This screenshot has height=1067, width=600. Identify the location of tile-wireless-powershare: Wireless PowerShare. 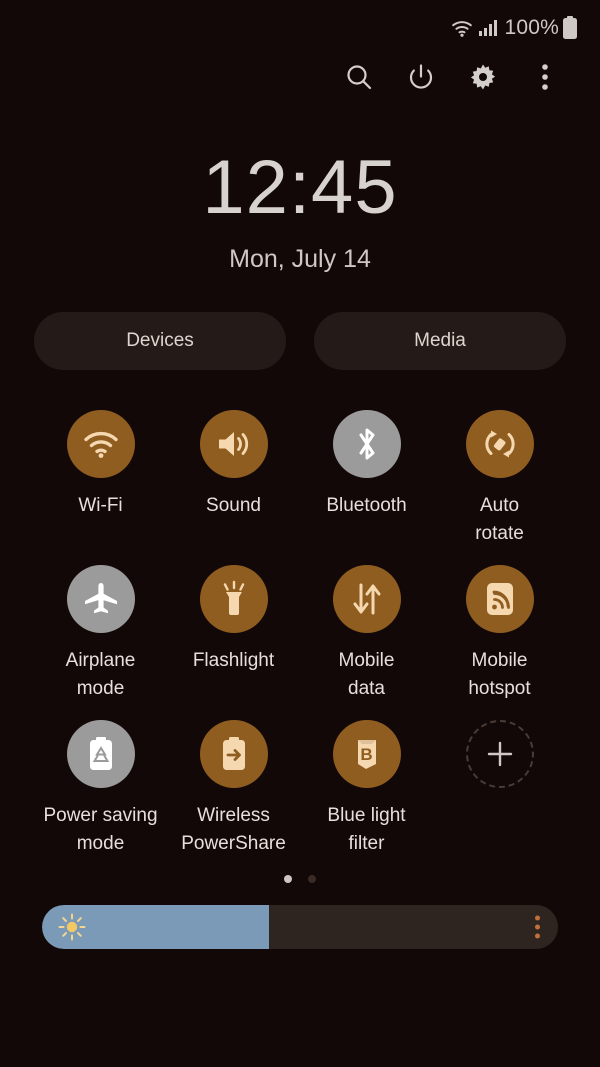
(233, 783).